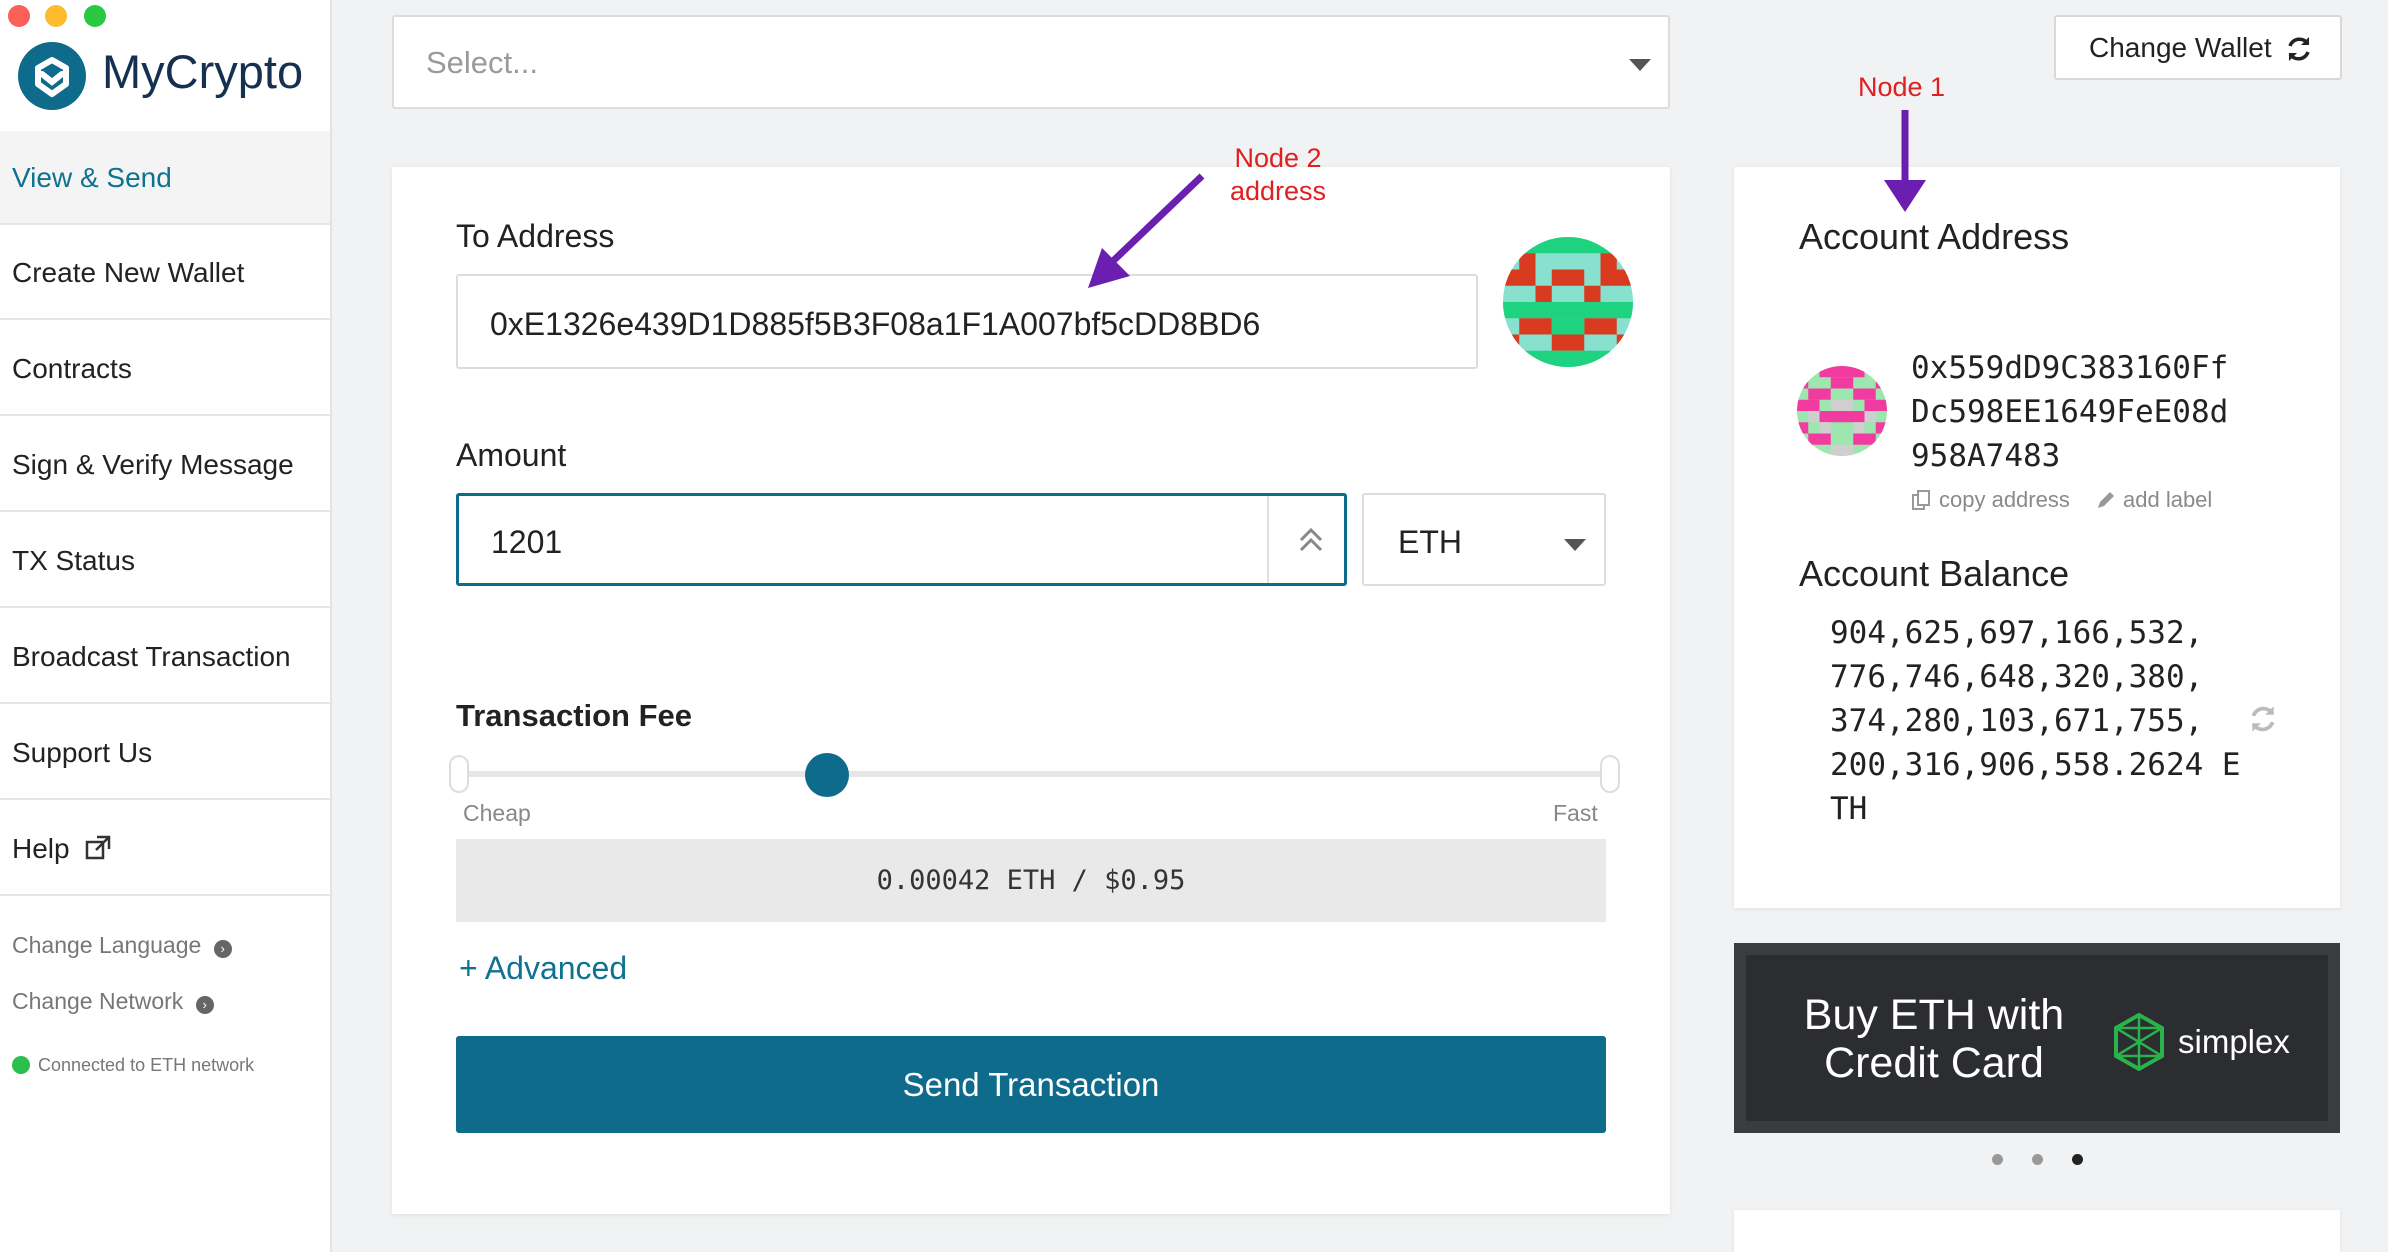 The height and width of the screenshot is (1252, 2388). What do you see at coordinates (95, 16) in the screenshot?
I see `window-maximize-icon` at bounding box center [95, 16].